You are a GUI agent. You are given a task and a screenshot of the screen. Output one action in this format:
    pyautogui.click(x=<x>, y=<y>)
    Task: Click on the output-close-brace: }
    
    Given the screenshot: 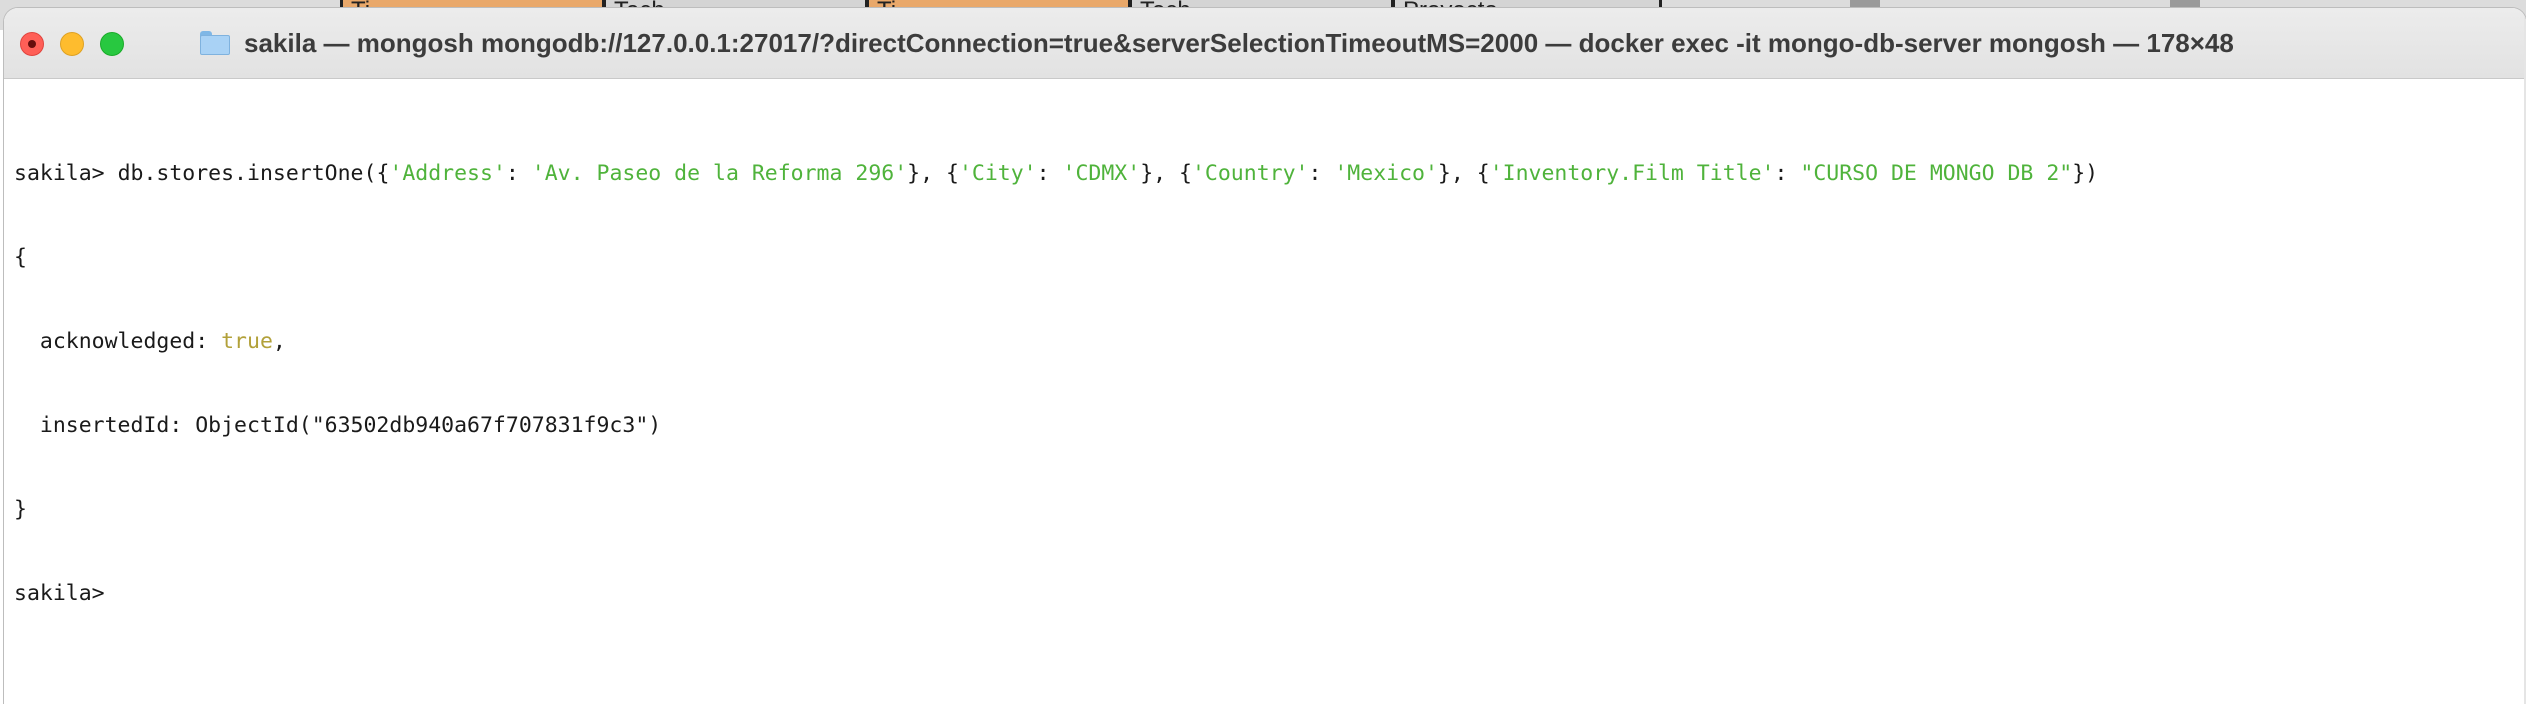 What is the action you would take?
    pyautogui.click(x=20, y=509)
    